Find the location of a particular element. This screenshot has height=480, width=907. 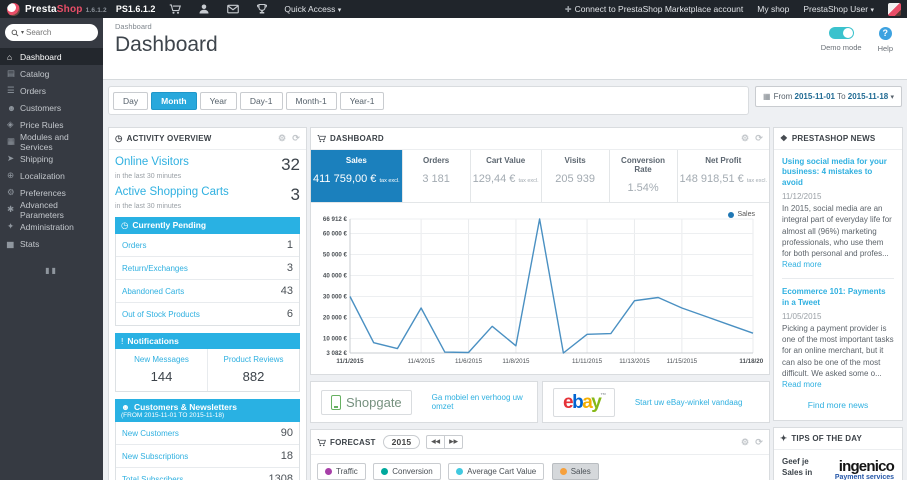

orders-icon: ☰ is located at coordinates (11, 90).